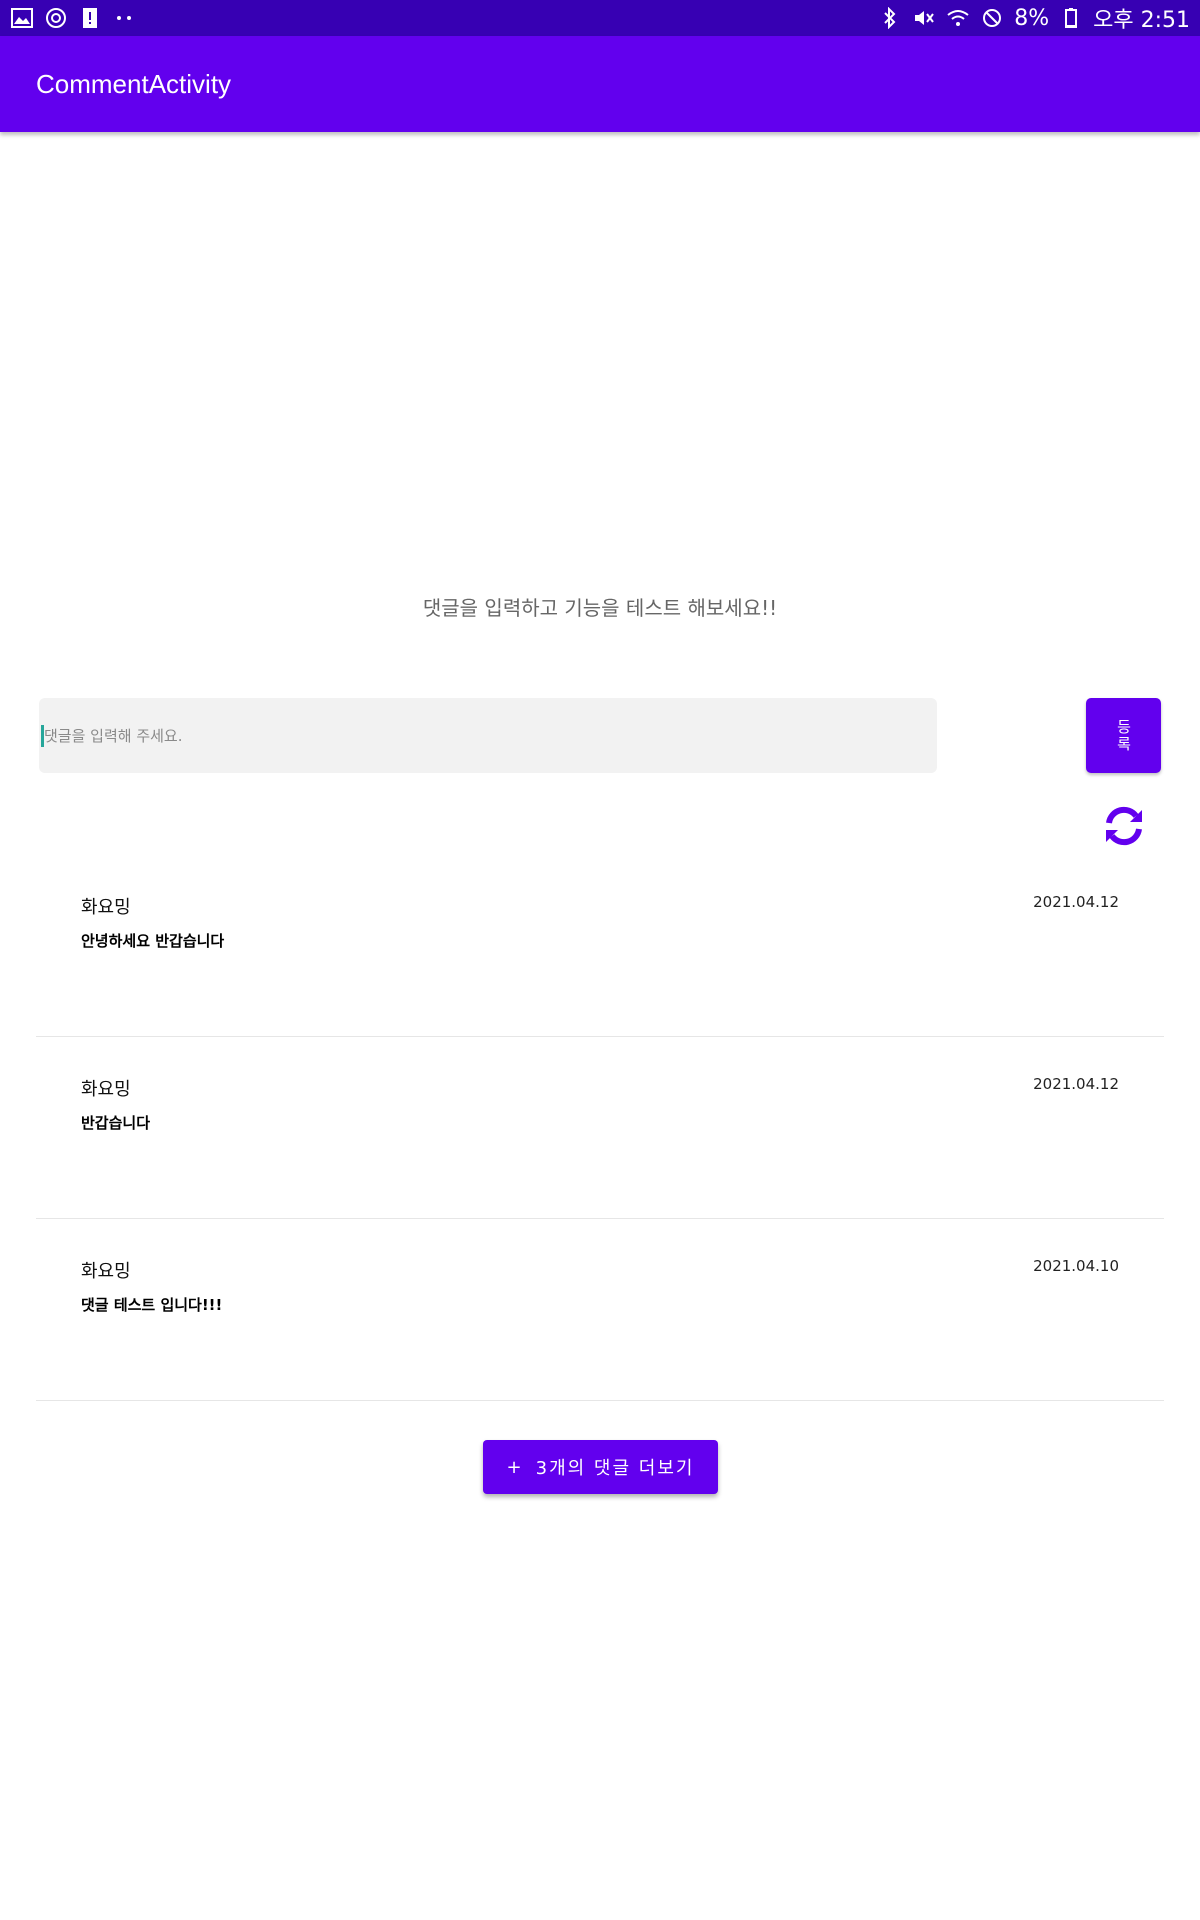 The width and height of the screenshot is (1200, 1920). What do you see at coordinates (73, 18) in the screenshot?
I see `status-left-icons` at bounding box center [73, 18].